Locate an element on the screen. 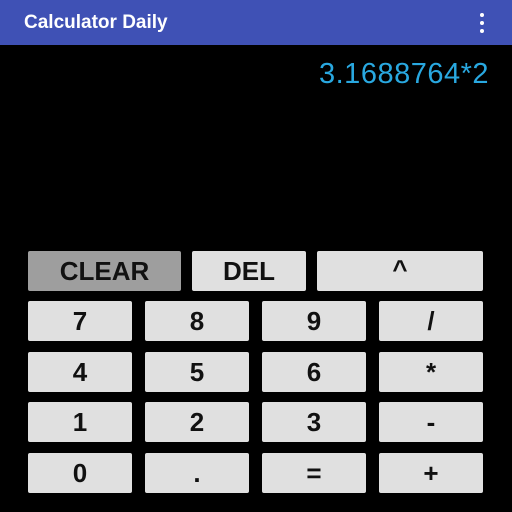  subtract-button: - is located at coordinates (431, 422).